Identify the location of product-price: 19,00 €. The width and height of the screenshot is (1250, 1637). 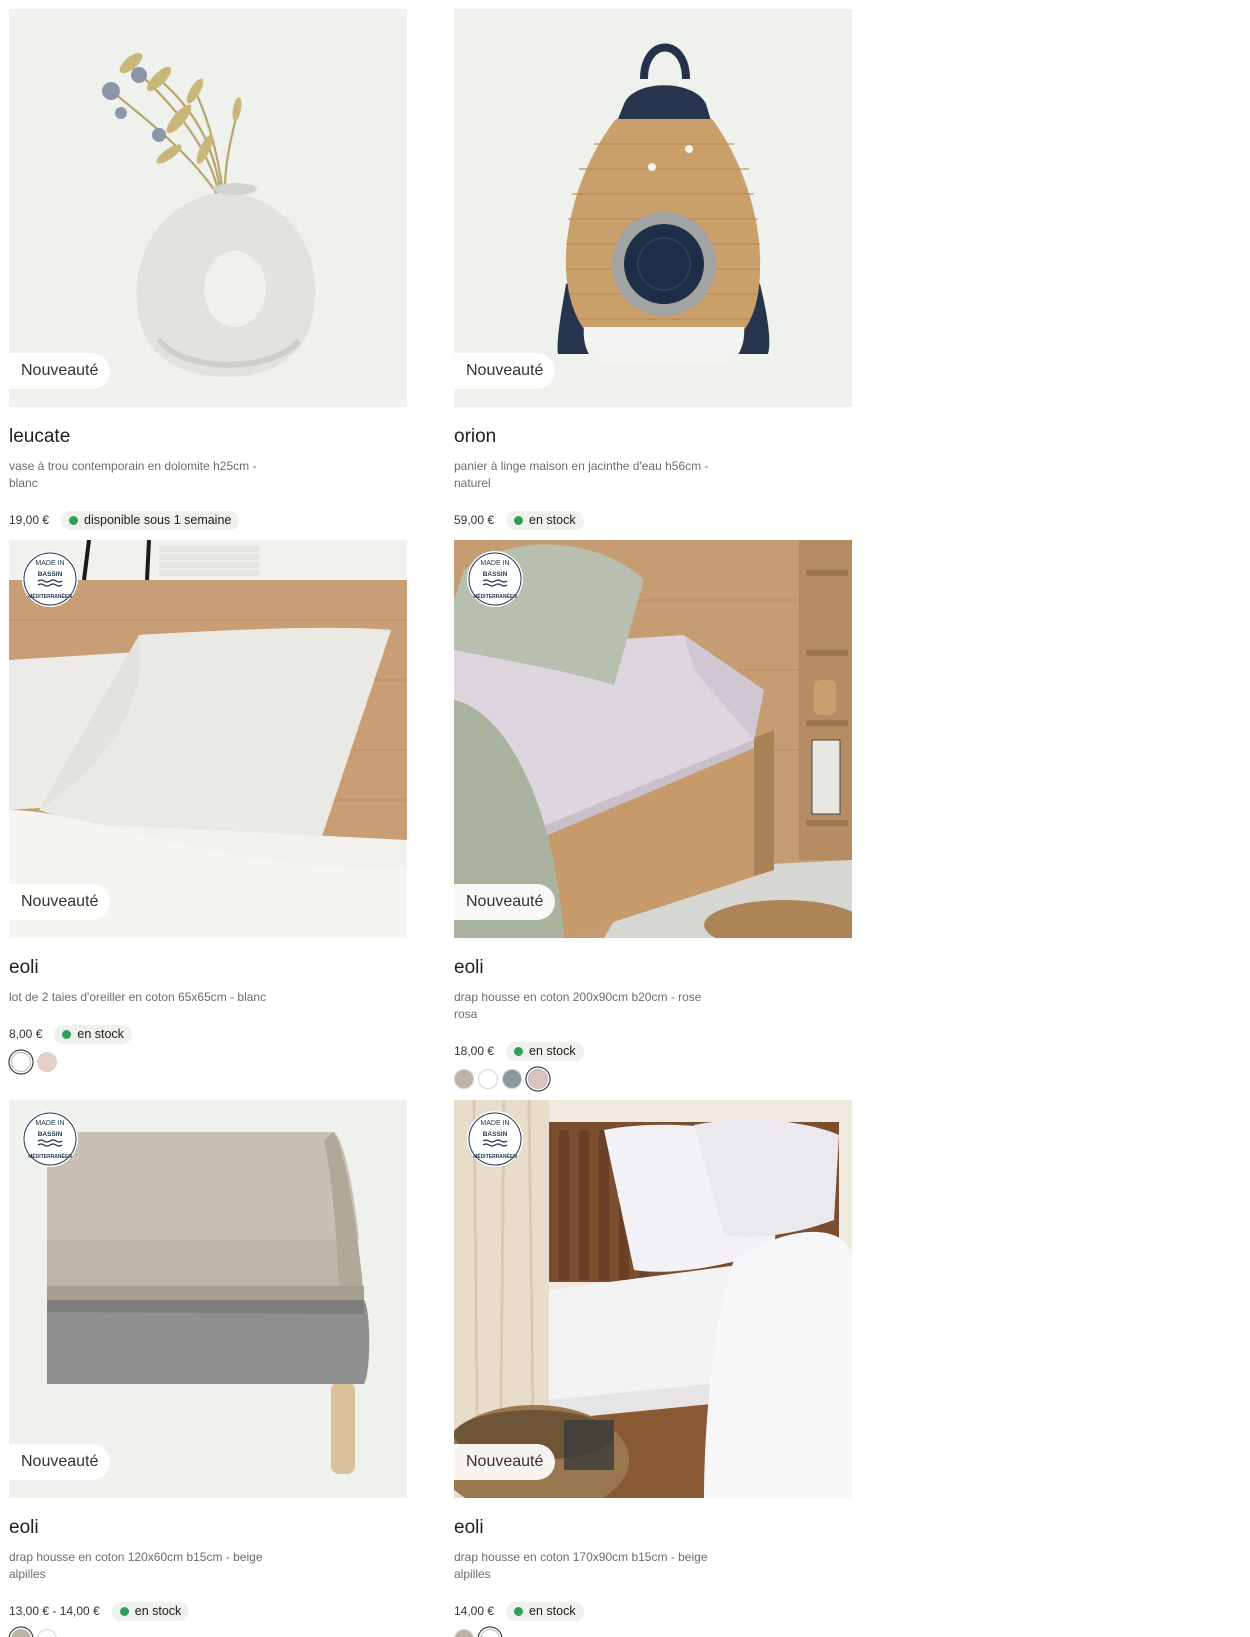
(29, 520).